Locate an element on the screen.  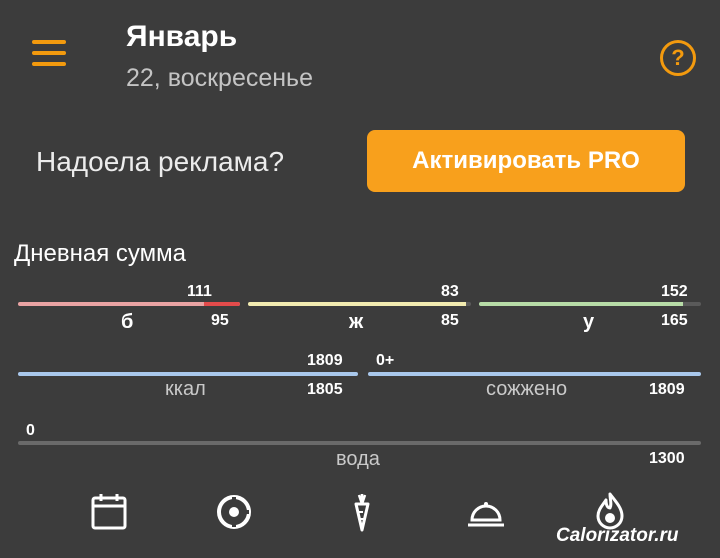
burned-value: 0+ is located at coordinates (385, 360).